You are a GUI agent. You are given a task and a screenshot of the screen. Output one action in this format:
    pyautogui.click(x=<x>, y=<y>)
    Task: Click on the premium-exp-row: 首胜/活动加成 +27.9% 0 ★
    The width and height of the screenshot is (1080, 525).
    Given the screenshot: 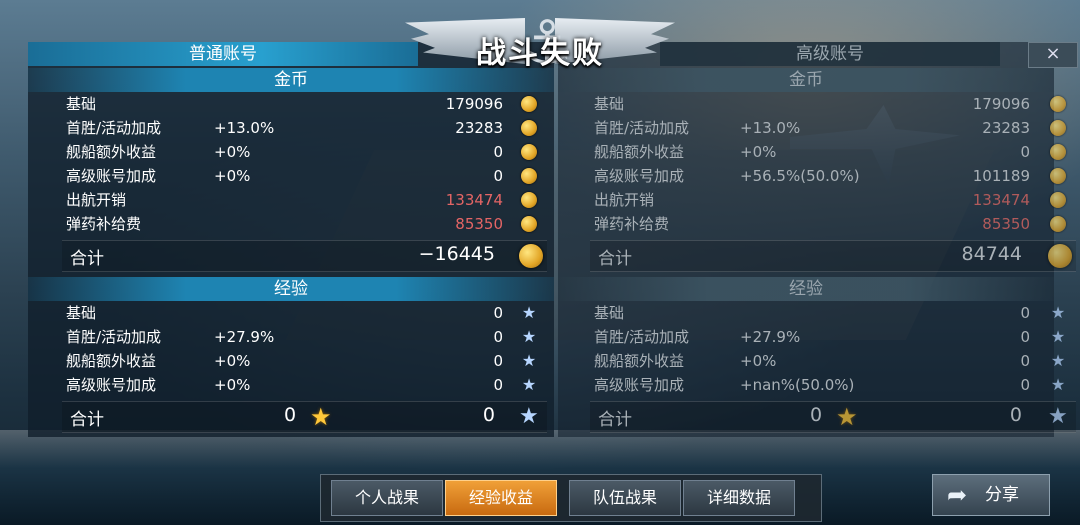 What is the action you would take?
    pyautogui.click(x=832, y=337)
    